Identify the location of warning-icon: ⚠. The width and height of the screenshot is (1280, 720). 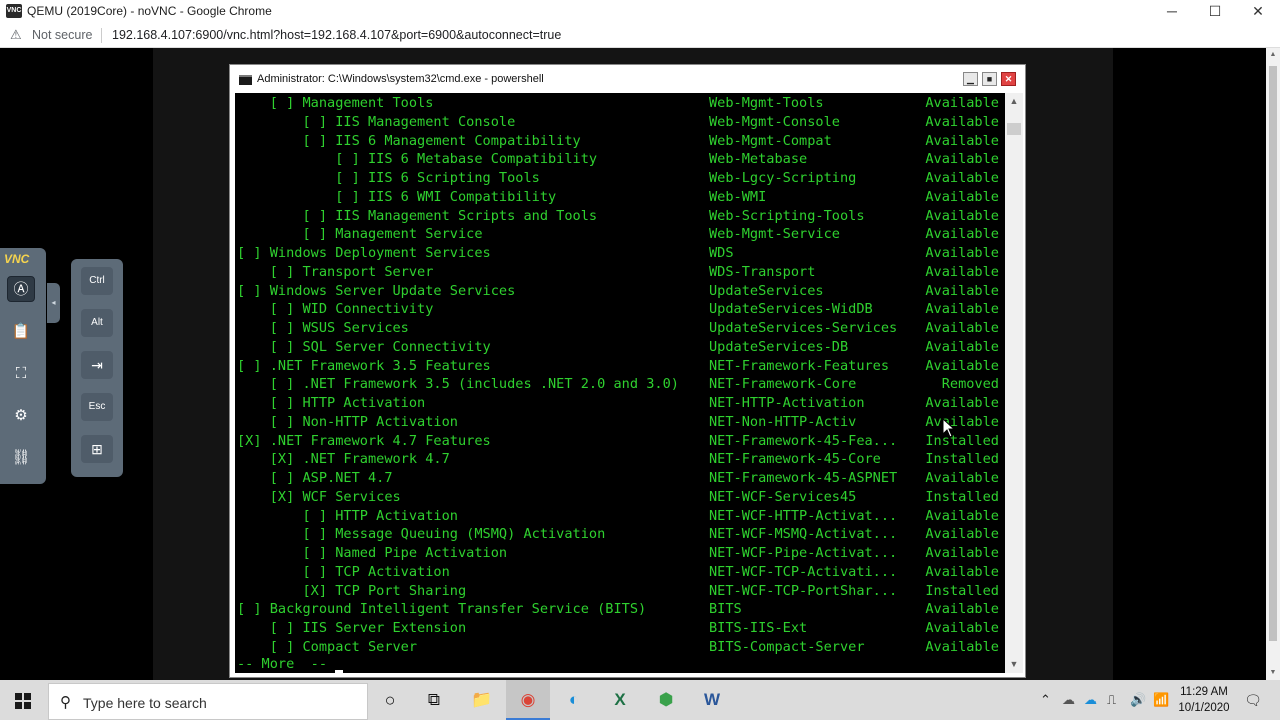
(16, 35).